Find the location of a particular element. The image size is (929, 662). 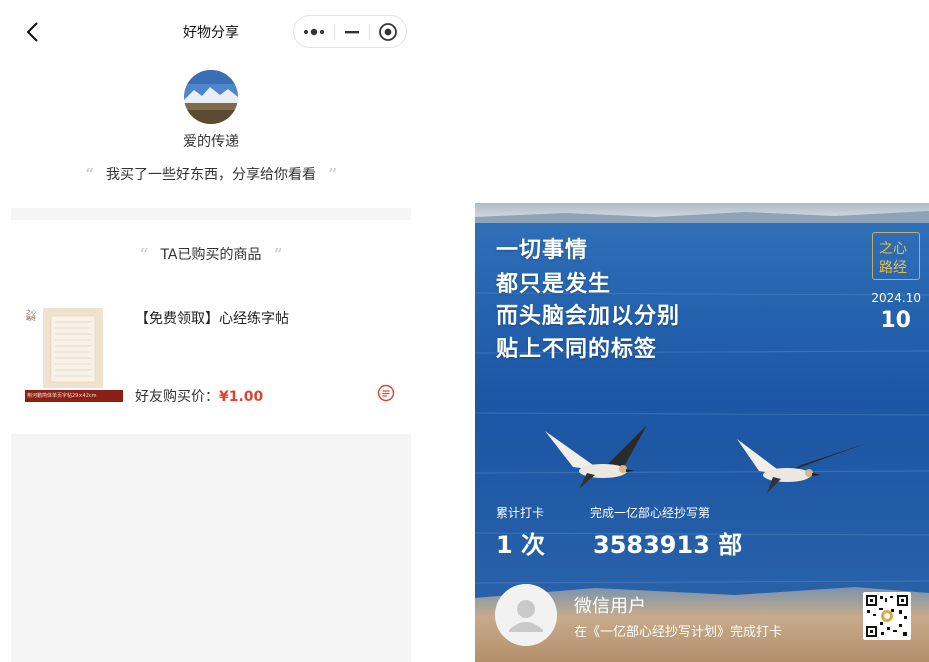

qr-code is located at coordinates (887, 616).